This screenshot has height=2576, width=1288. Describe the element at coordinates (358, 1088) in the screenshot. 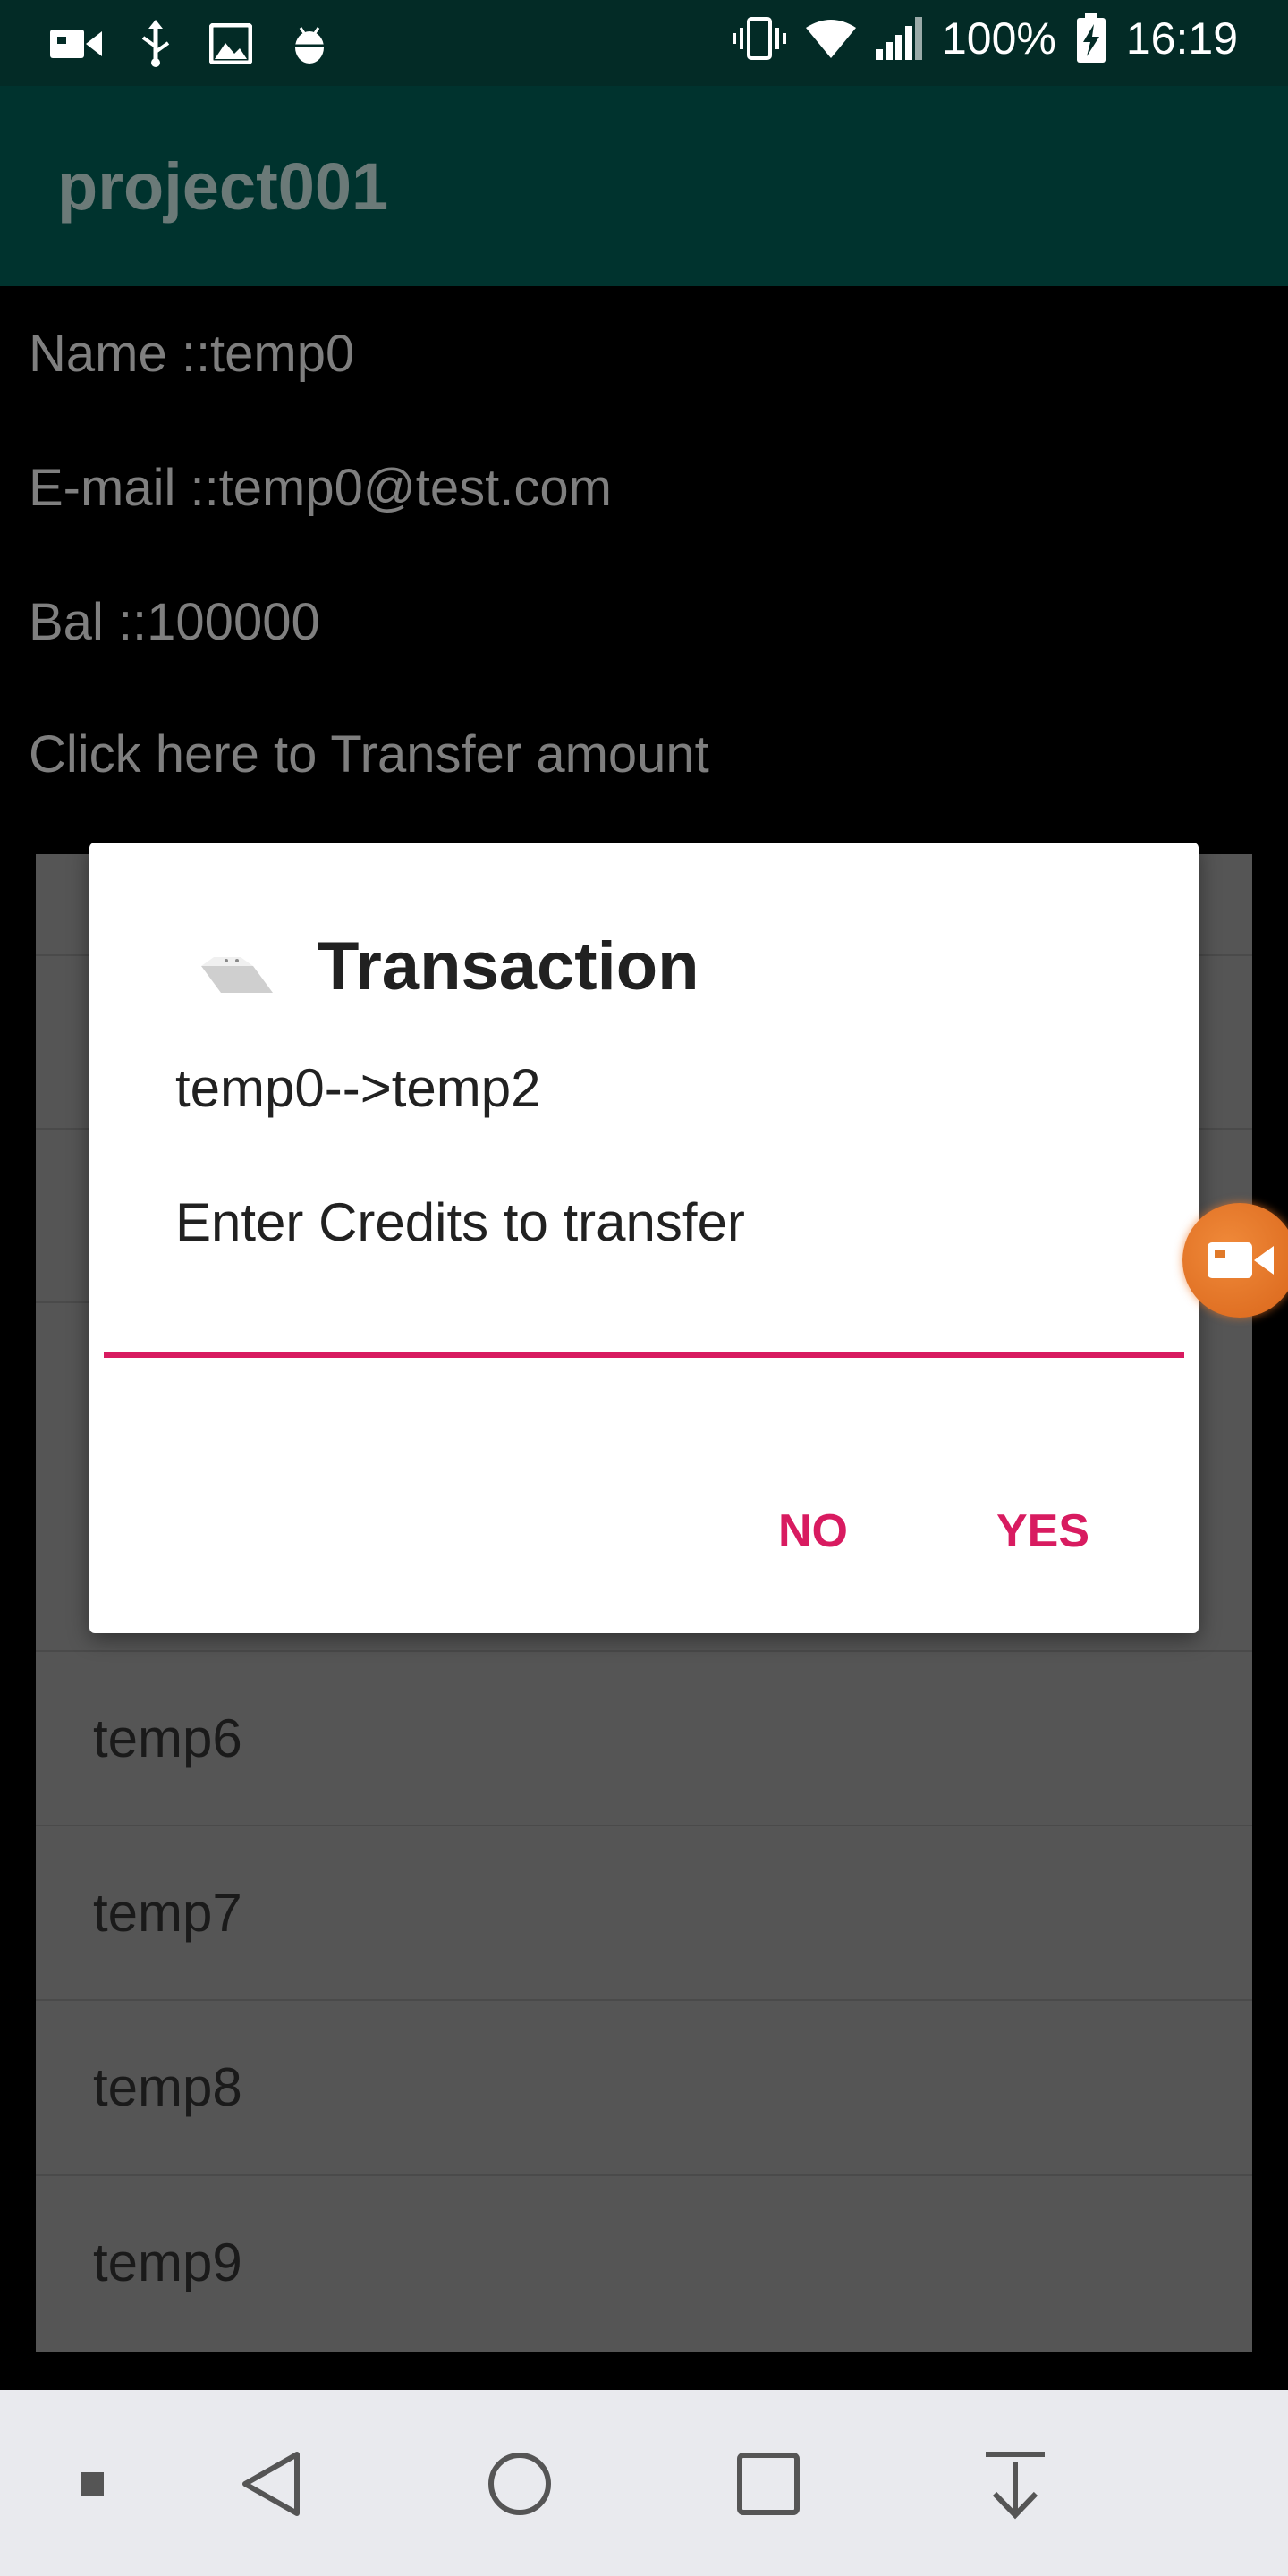

I see `dialog-route: temp0-->temp2` at that location.